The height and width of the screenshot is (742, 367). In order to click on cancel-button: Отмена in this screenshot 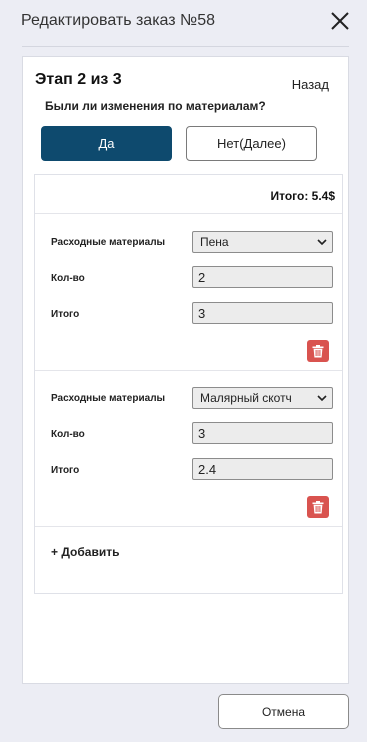, I will do `click(283, 711)`.